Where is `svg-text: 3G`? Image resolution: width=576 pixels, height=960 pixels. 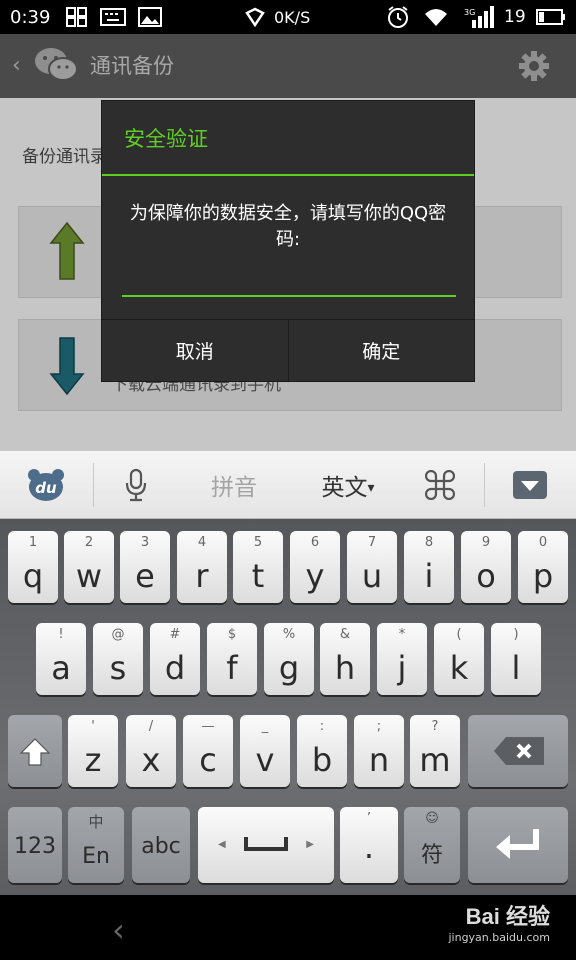
svg-text: 3G is located at coordinates (469, 12).